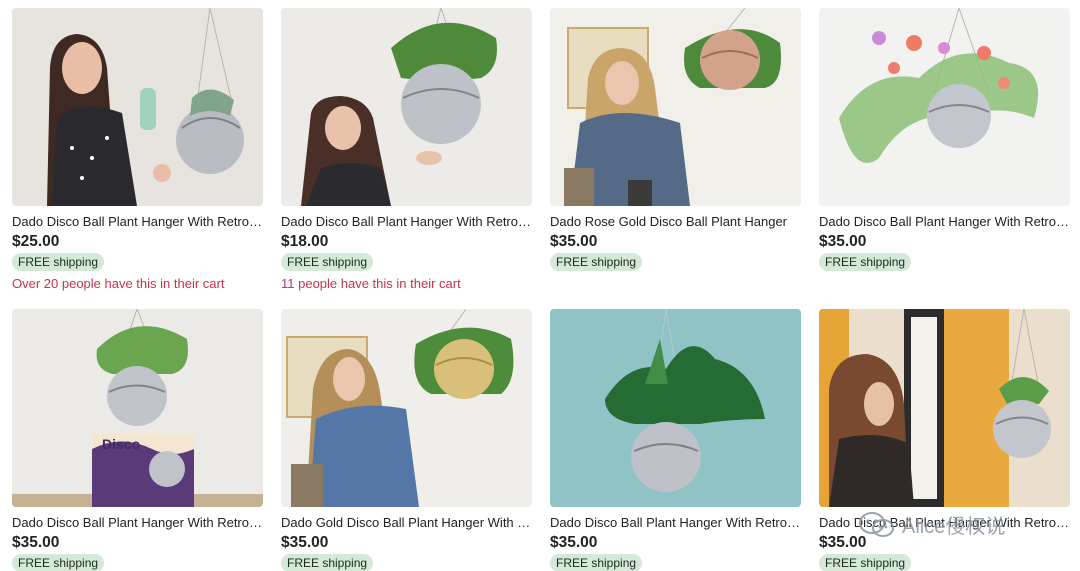  What do you see at coordinates (371, 283) in the screenshot?
I see `cart-count-note: 11 people have this in their cart` at bounding box center [371, 283].